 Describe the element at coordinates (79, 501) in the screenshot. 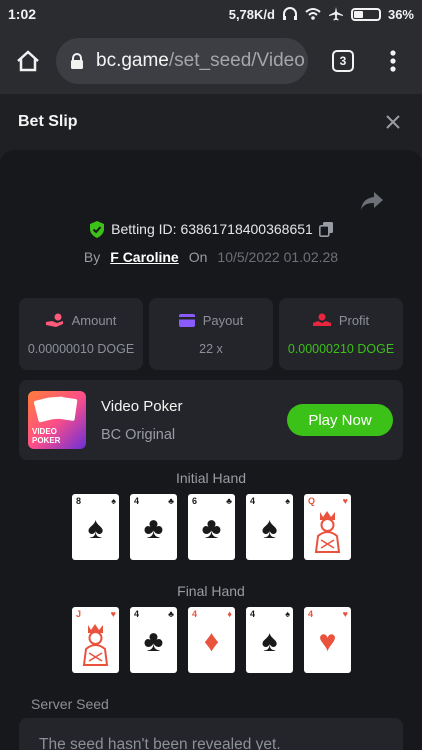

I see `card-rank: 8` at that location.